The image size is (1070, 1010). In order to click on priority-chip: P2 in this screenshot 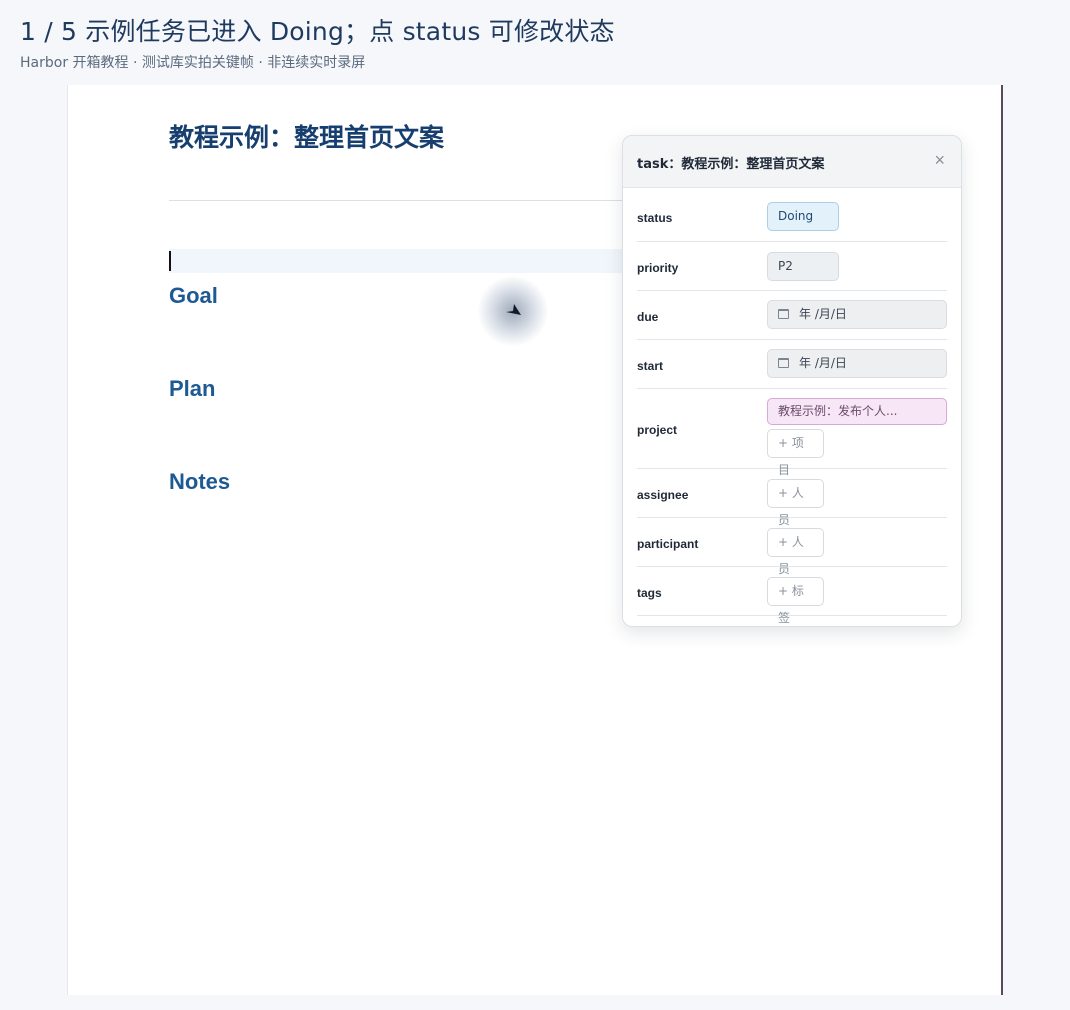, I will do `click(803, 266)`.